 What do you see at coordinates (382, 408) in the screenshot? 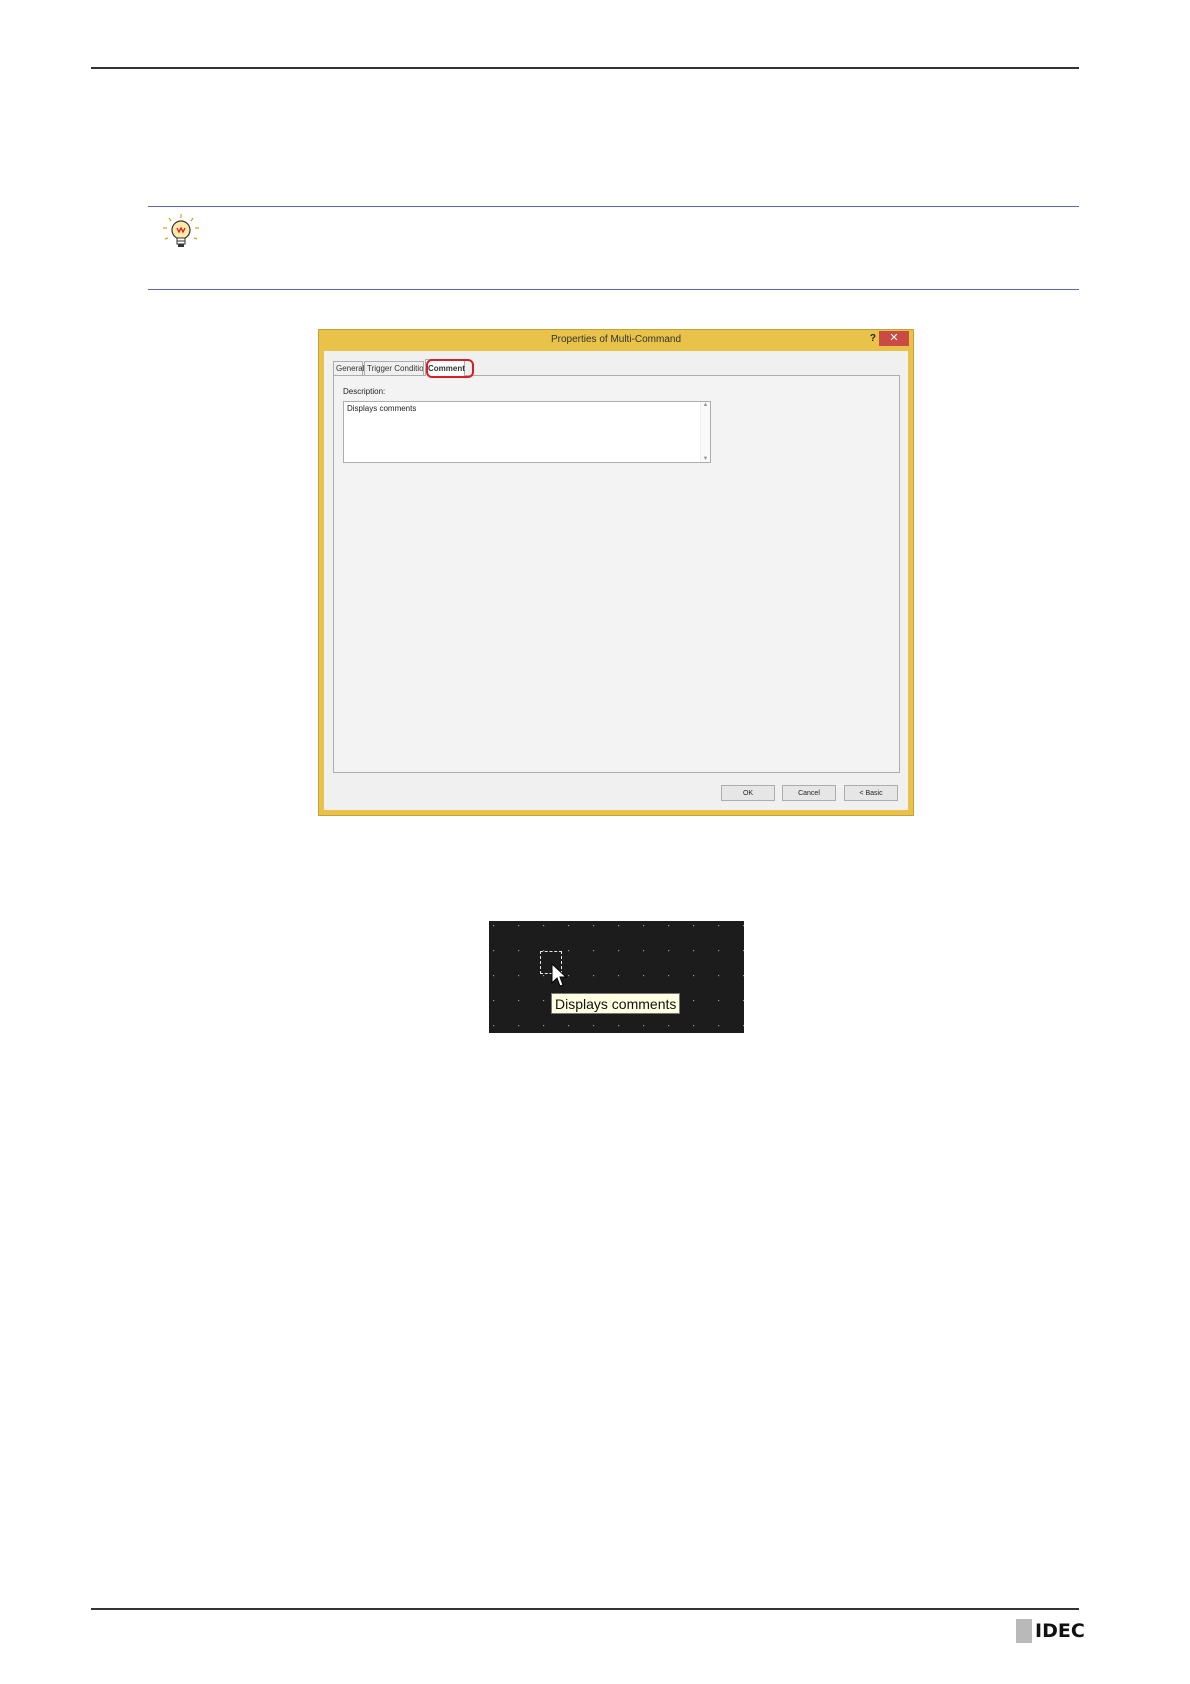
I see `description-text: Displays comments` at bounding box center [382, 408].